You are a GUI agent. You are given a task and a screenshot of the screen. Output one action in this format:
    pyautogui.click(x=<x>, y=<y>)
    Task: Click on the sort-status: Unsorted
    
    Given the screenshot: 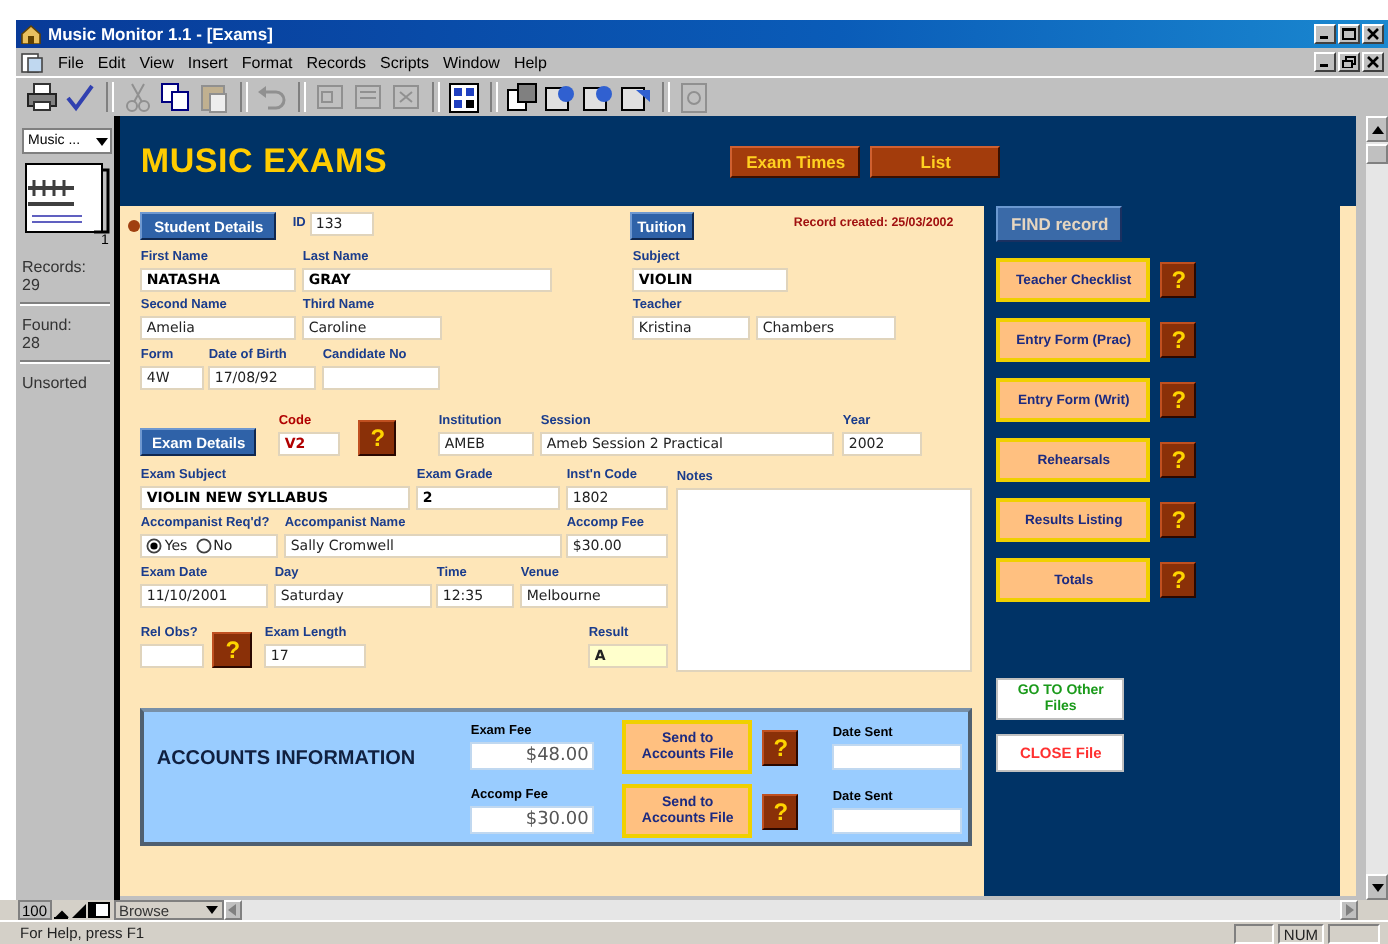 What is the action you would take?
    pyautogui.click(x=55, y=383)
    